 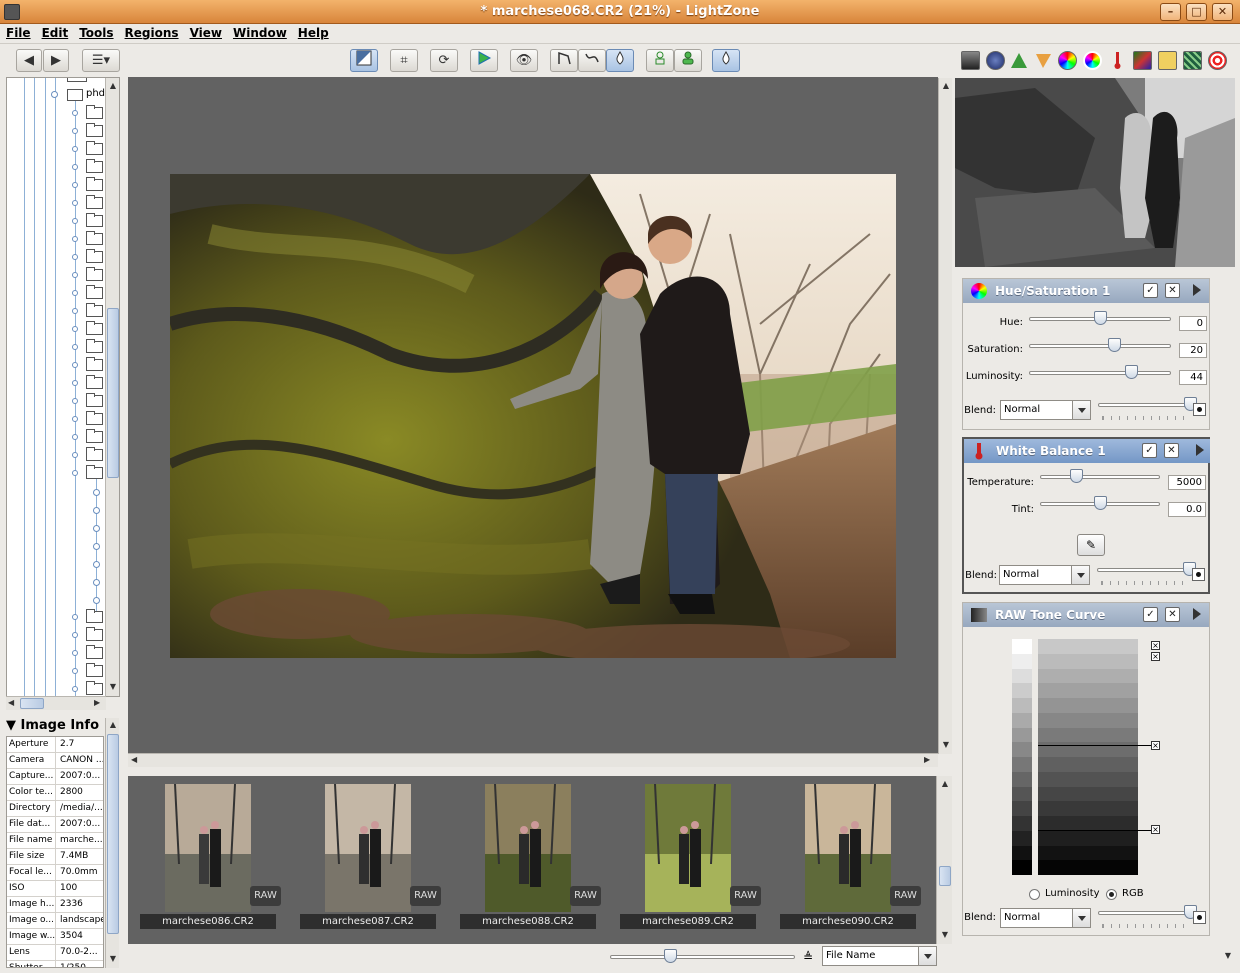 I want to click on color-balance-icon, so click(x=1067, y=60).